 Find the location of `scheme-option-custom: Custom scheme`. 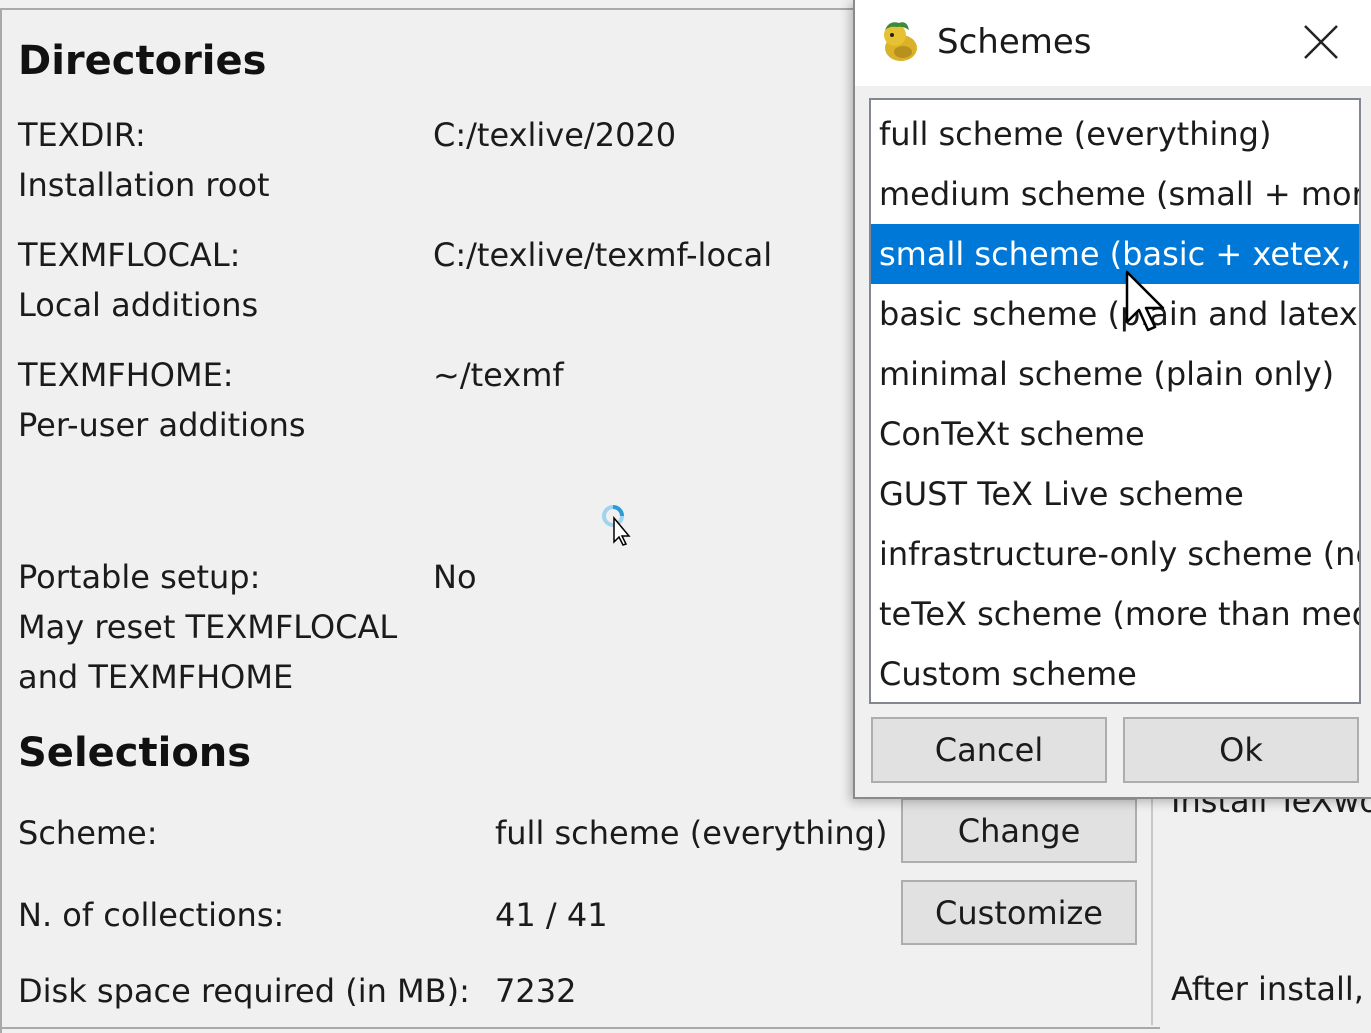

scheme-option-custom: Custom scheme is located at coordinates (1115, 673).